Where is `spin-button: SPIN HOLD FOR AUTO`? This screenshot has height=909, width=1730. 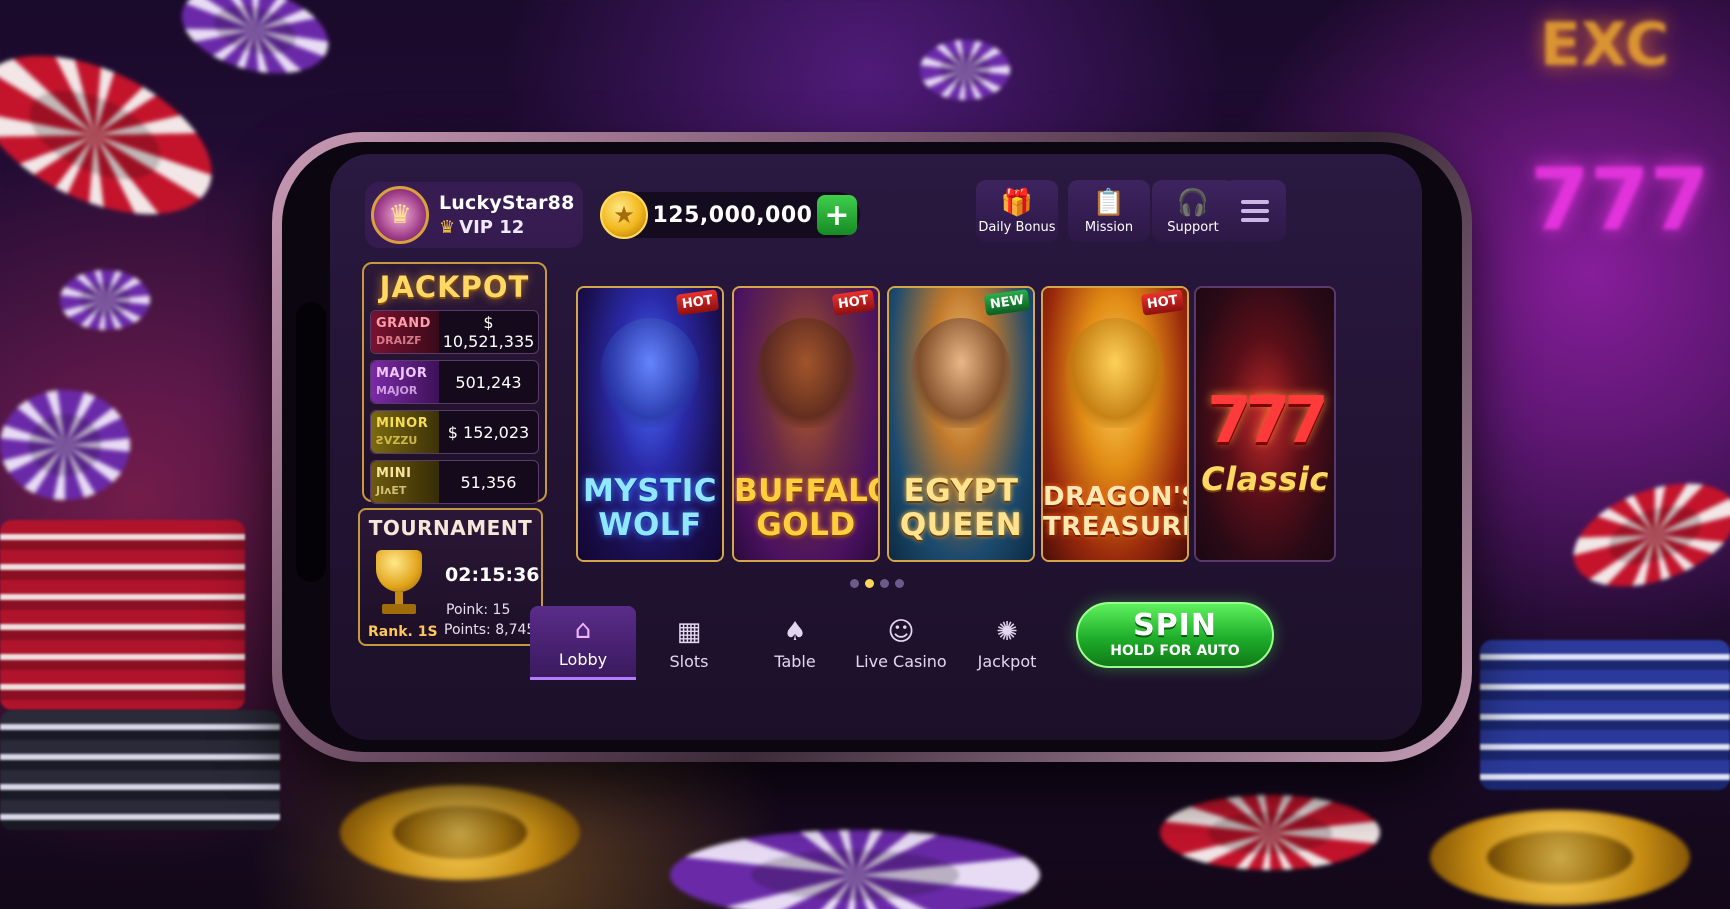
spin-button: SPIN HOLD FOR AUTO is located at coordinates (1175, 635).